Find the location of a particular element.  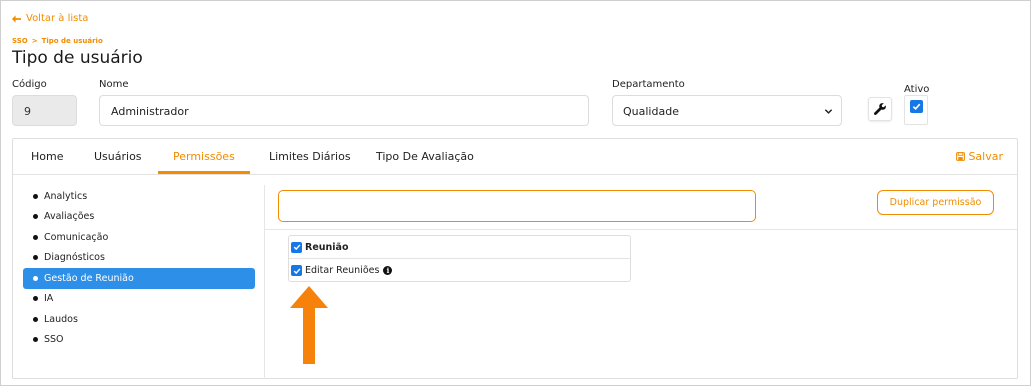

back-link: Voltar à lista is located at coordinates (50, 18).